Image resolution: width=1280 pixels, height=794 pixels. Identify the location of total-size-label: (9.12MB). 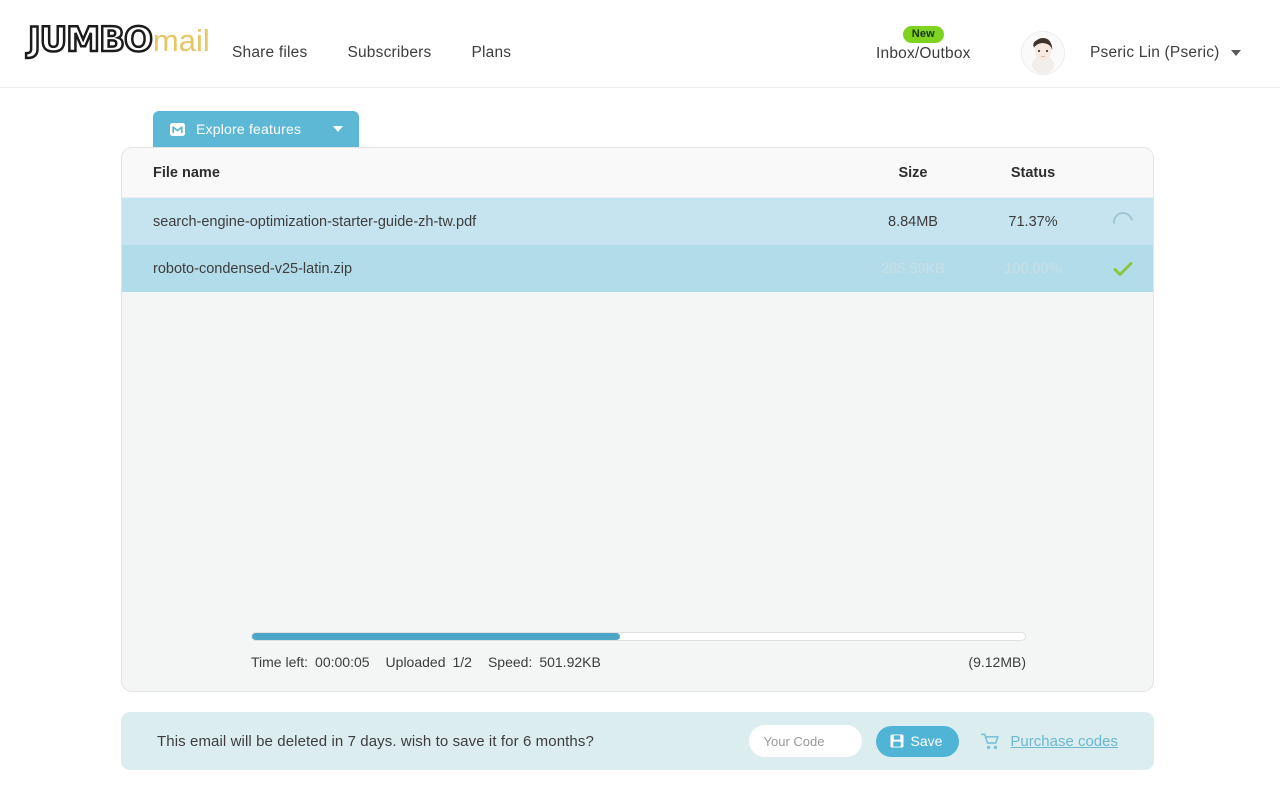
(997, 662).